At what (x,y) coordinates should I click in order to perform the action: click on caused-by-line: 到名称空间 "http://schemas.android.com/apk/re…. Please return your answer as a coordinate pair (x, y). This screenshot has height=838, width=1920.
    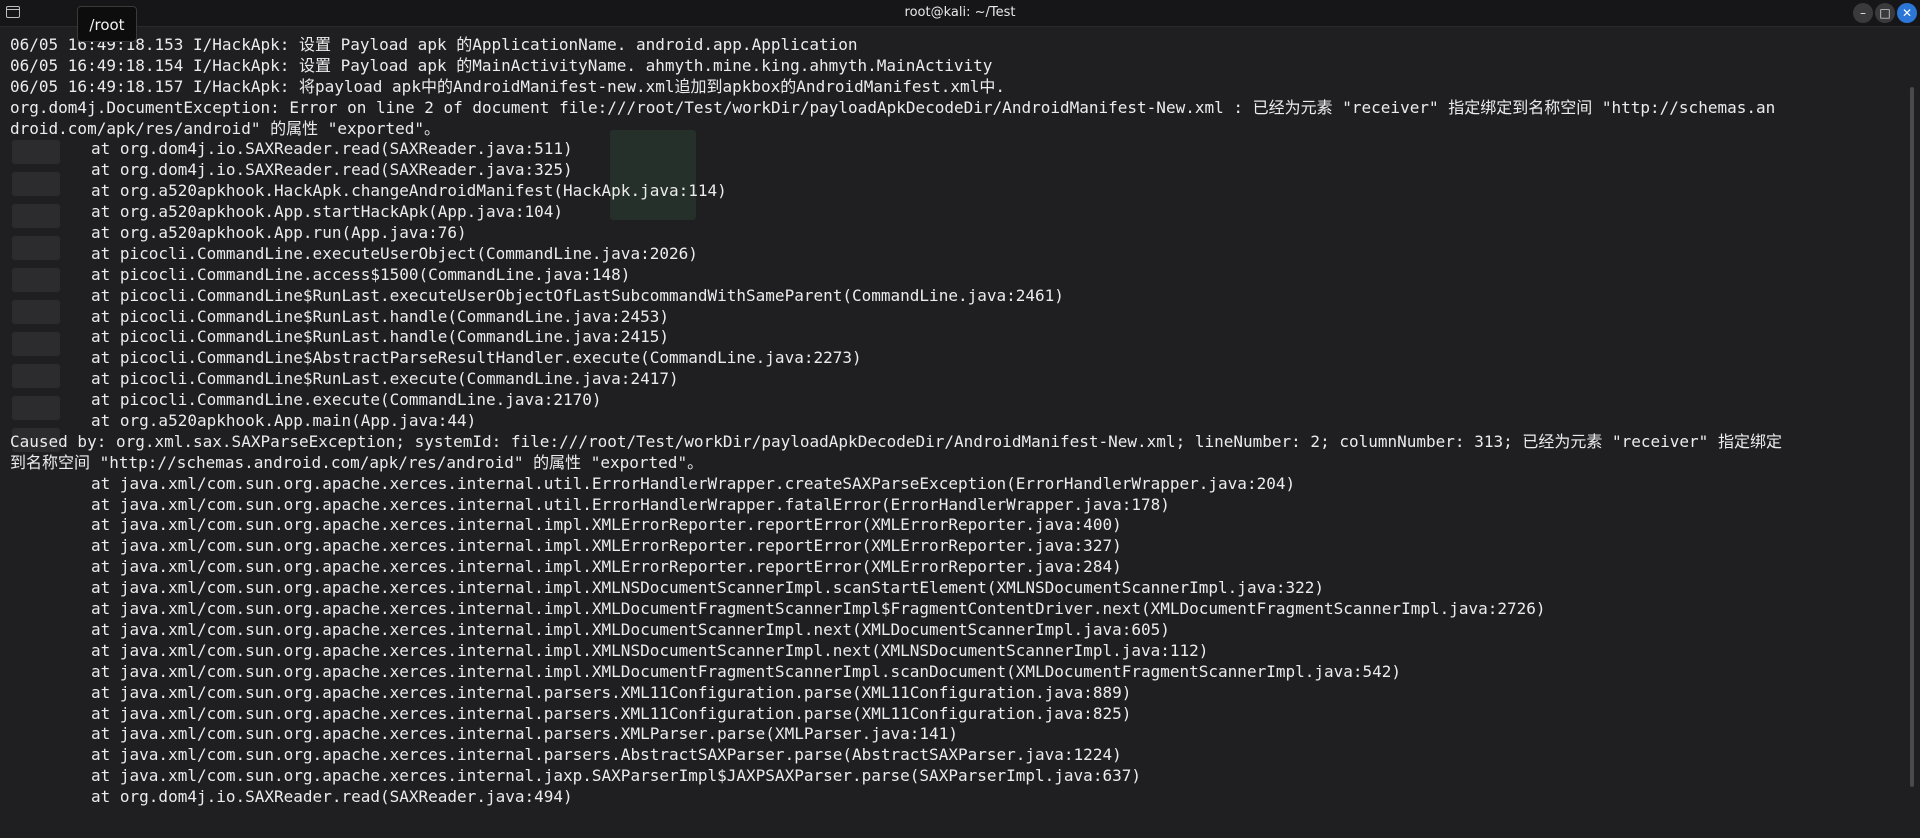
    Looking at the image, I should click on (357, 462).